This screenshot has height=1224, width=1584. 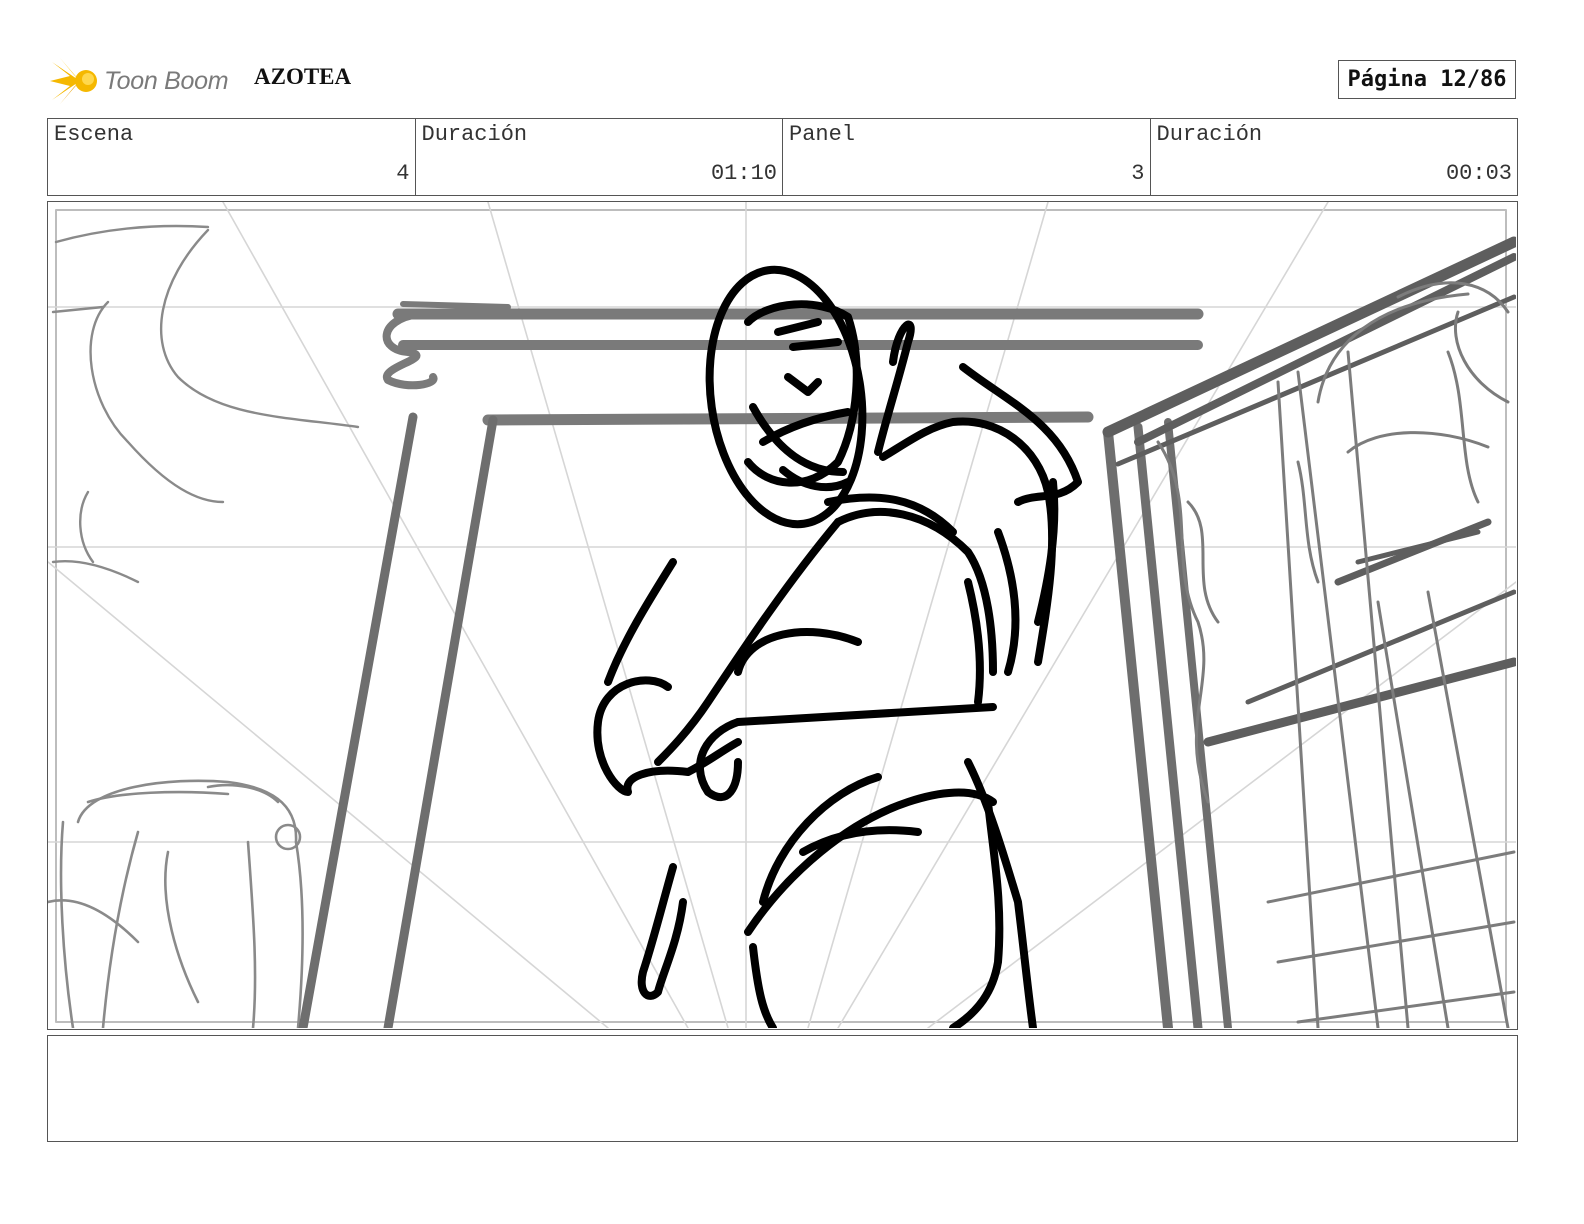 What do you see at coordinates (474, 134) in the screenshot?
I see `scene-duration-label: Duración` at bounding box center [474, 134].